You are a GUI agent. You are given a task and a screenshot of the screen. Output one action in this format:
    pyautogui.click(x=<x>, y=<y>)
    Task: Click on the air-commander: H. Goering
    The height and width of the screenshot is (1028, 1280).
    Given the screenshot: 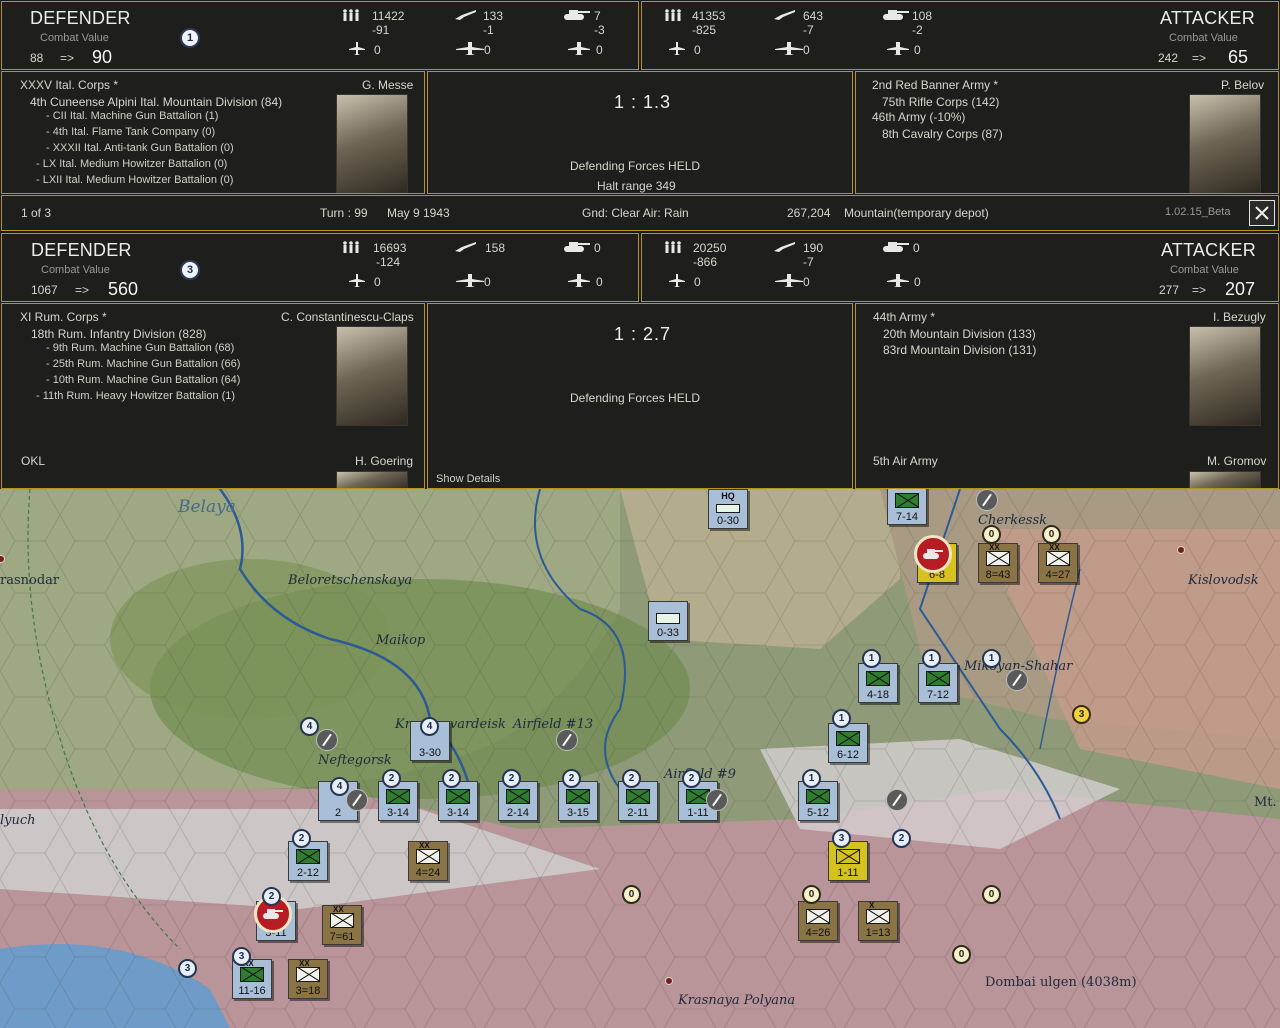 What is the action you would take?
    pyautogui.click(x=384, y=461)
    